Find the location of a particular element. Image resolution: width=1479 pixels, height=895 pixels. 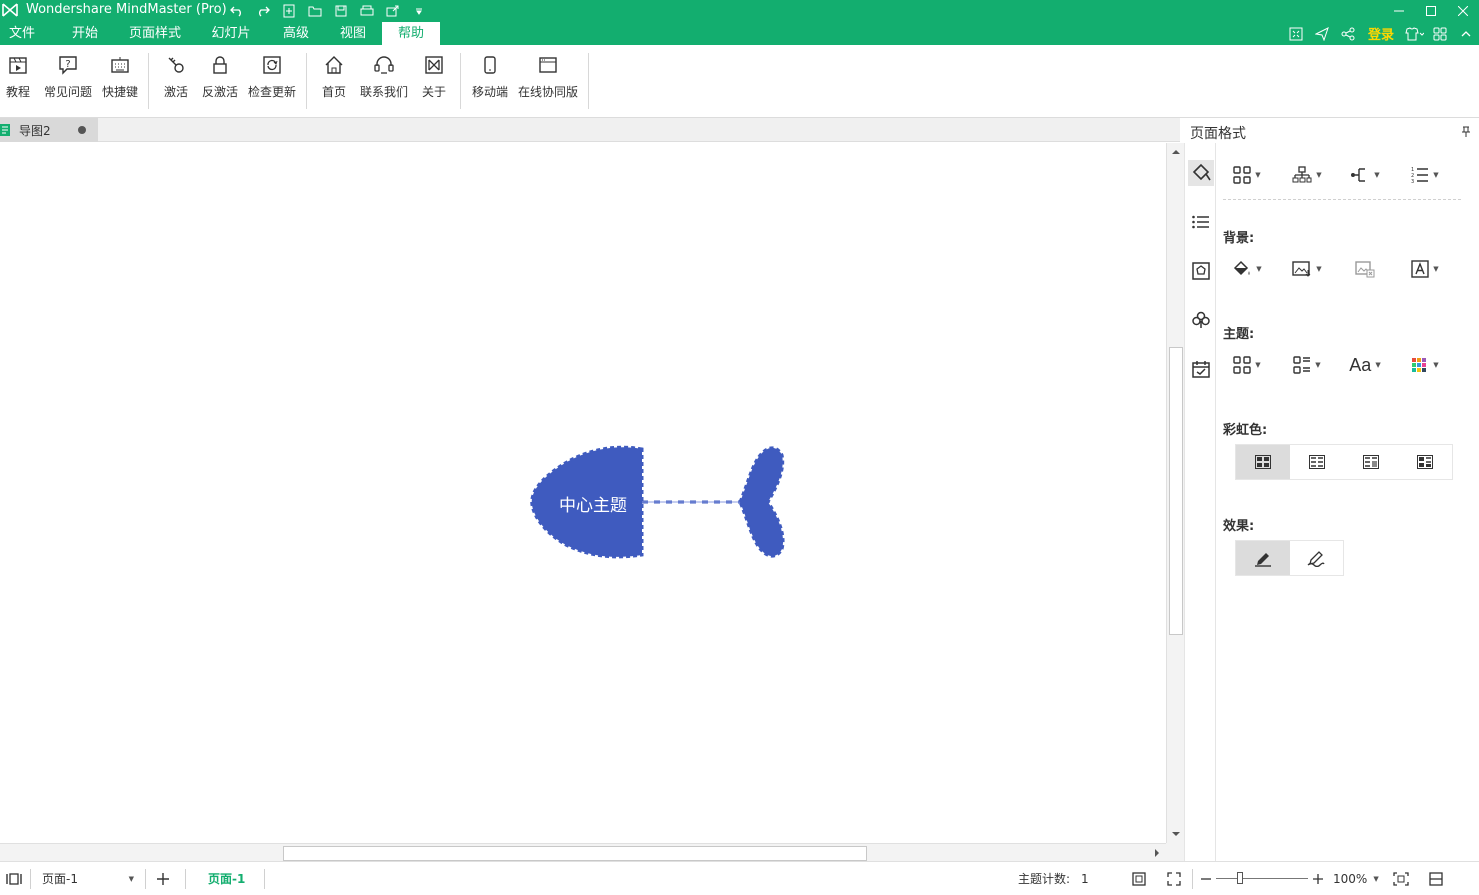

topic-count-label: 主题计数: is located at coordinates (1044, 879).